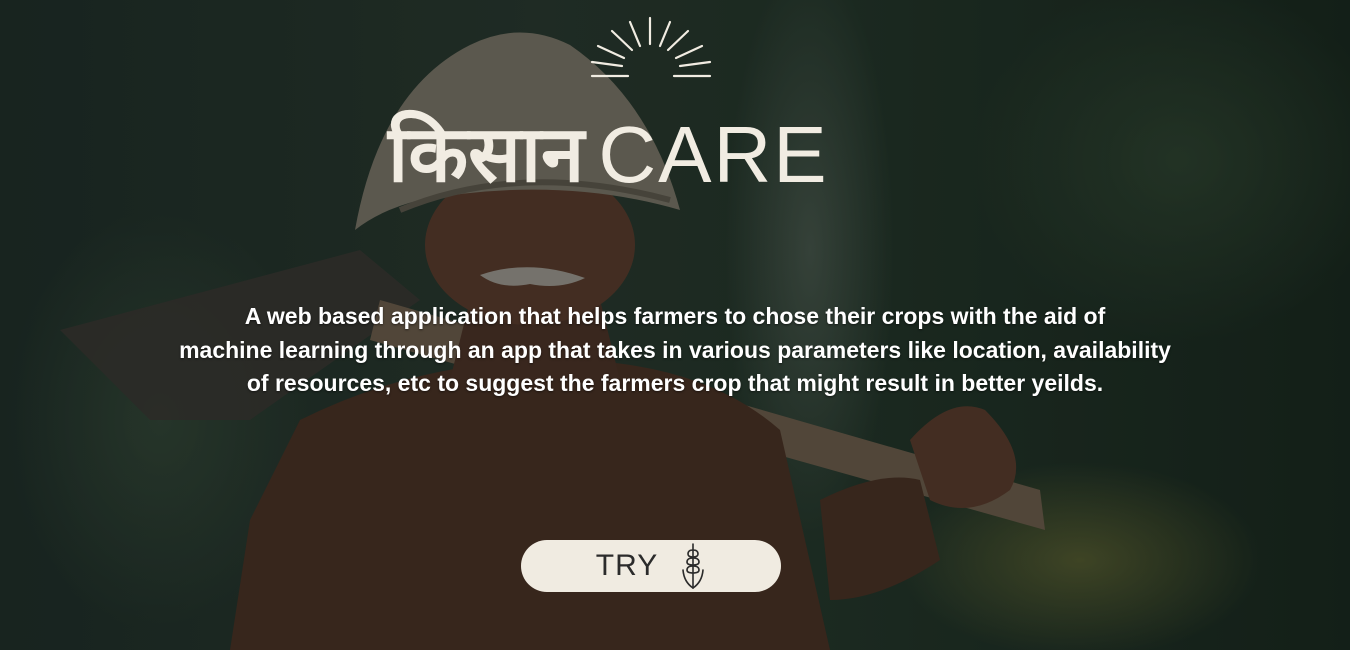 The width and height of the screenshot is (1350, 650). What do you see at coordinates (486, 155) in the screenshot?
I see `title-hindi: किसान` at bounding box center [486, 155].